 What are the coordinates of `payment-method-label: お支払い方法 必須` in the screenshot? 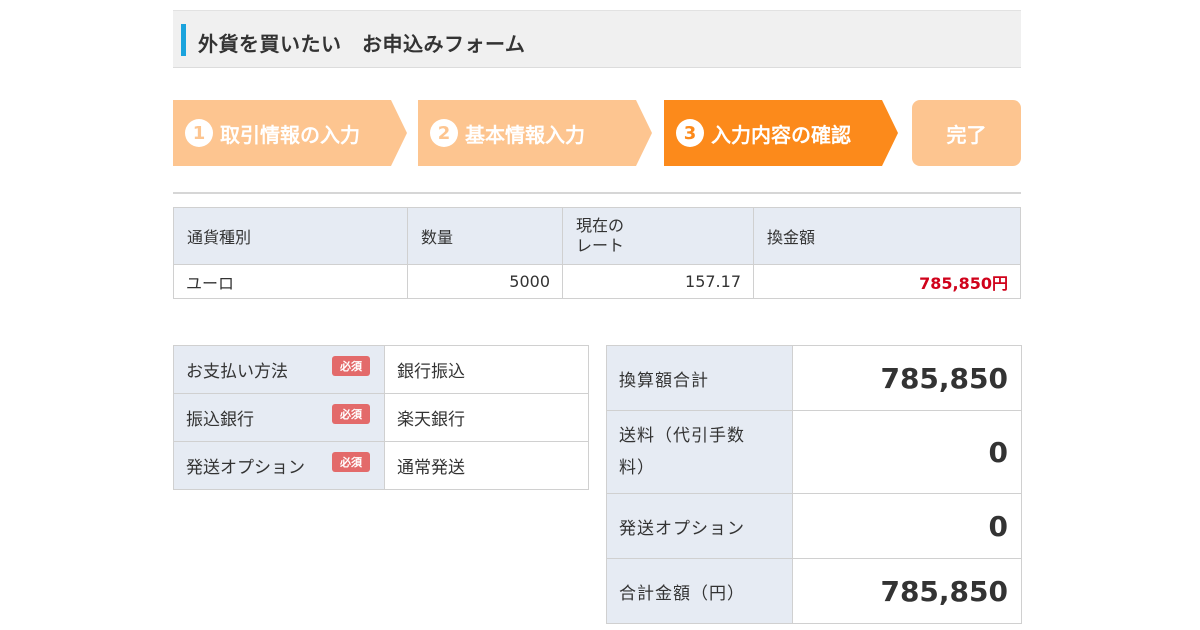 It's located at (279, 369).